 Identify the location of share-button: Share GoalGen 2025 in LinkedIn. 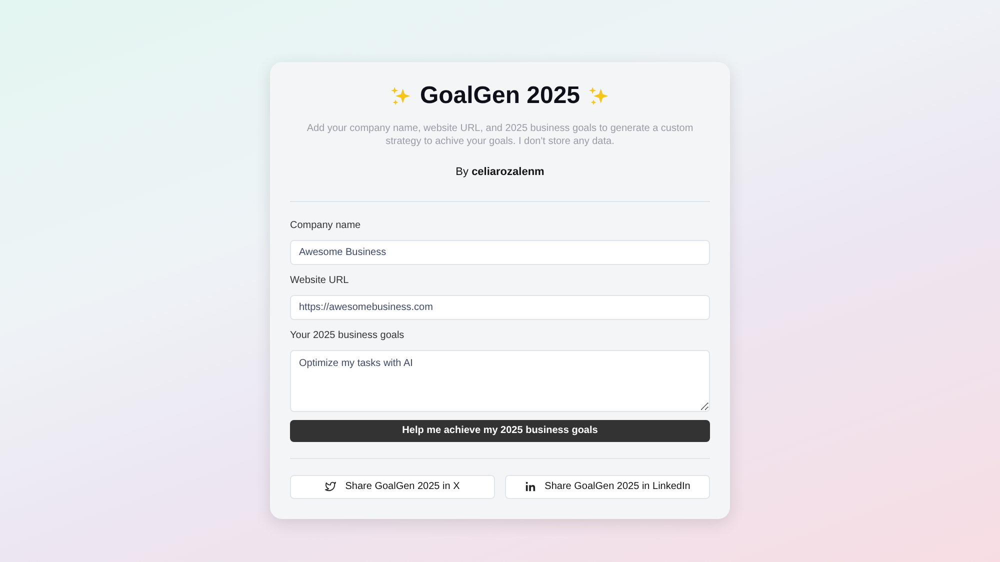
(607, 486).